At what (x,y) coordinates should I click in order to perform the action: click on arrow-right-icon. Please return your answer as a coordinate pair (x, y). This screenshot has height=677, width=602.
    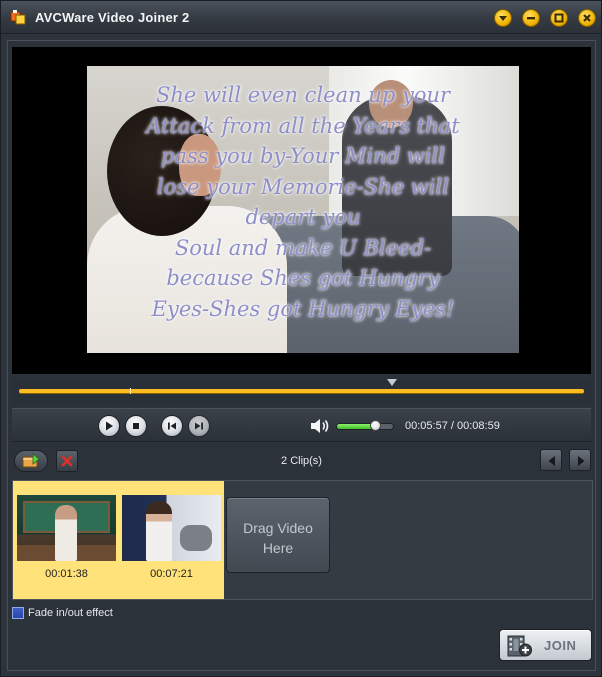
    Looking at the image, I should click on (581, 461).